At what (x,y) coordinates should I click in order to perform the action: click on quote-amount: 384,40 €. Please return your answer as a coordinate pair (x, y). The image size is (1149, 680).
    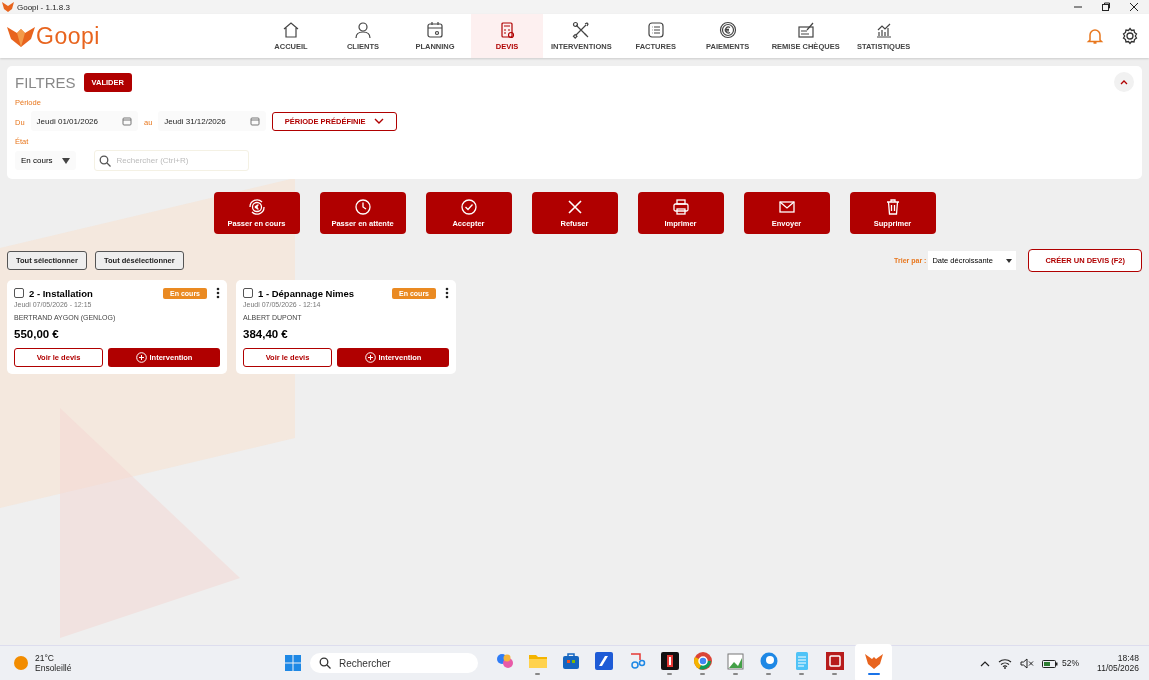
    Looking at the image, I should click on (266, 334).